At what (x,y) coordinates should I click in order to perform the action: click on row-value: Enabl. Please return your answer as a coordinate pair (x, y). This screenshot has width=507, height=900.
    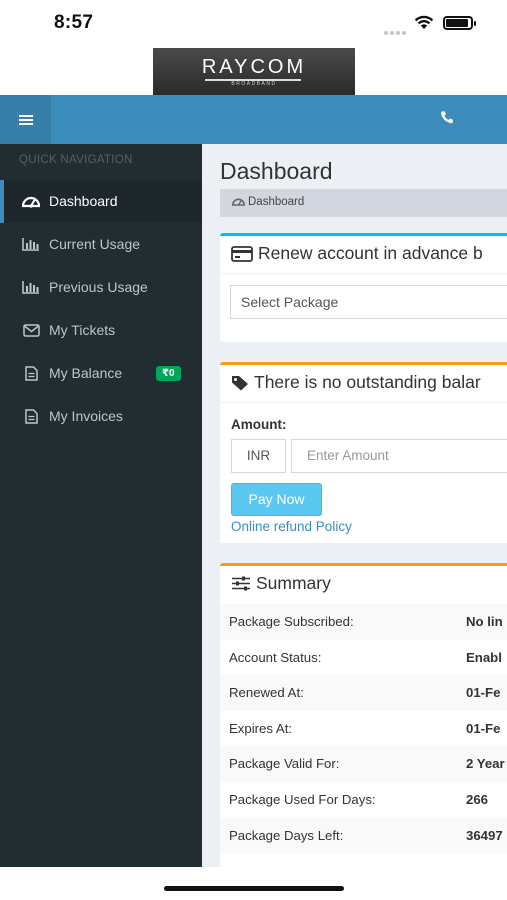
    Looking at the image, I should click on (484, 657).